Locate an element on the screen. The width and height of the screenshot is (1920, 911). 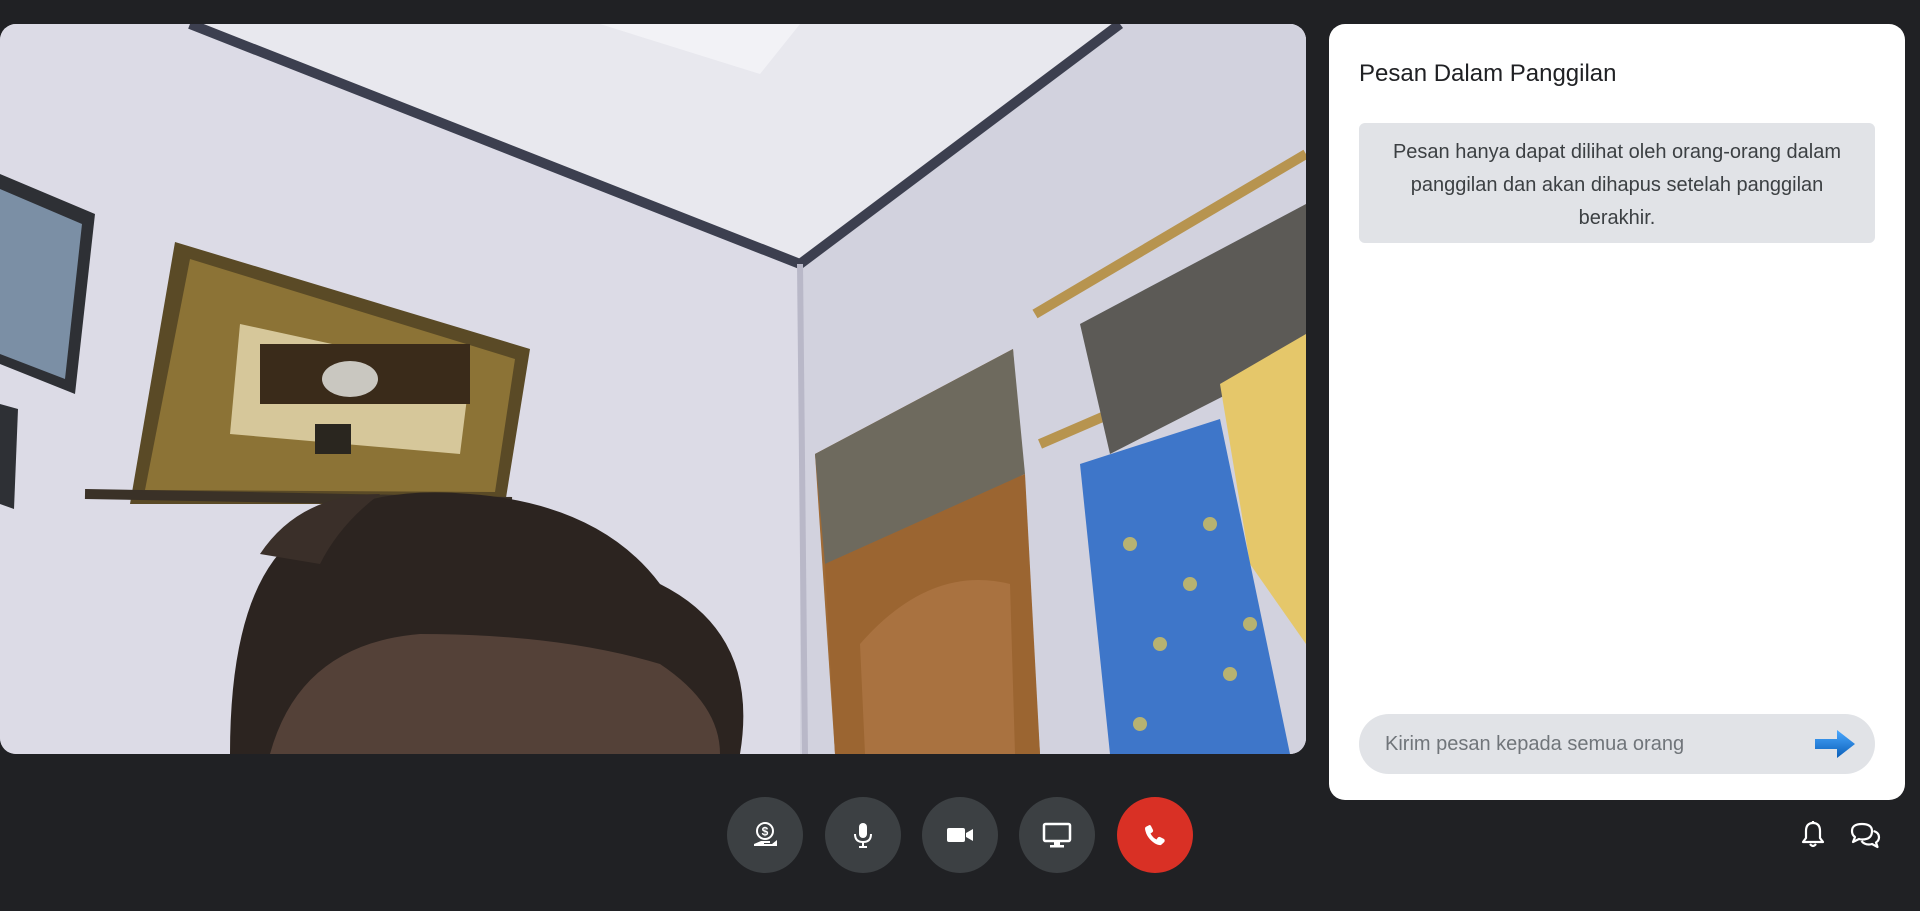
video-camera-icon is located at coordinates (960, 835).